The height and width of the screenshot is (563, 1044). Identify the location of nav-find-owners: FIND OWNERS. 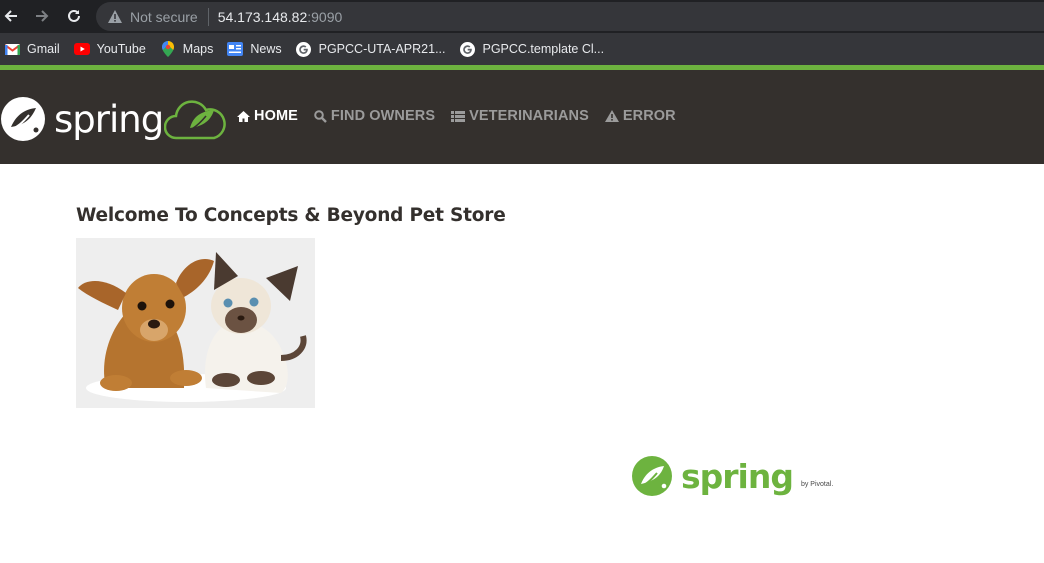
(374, 116).